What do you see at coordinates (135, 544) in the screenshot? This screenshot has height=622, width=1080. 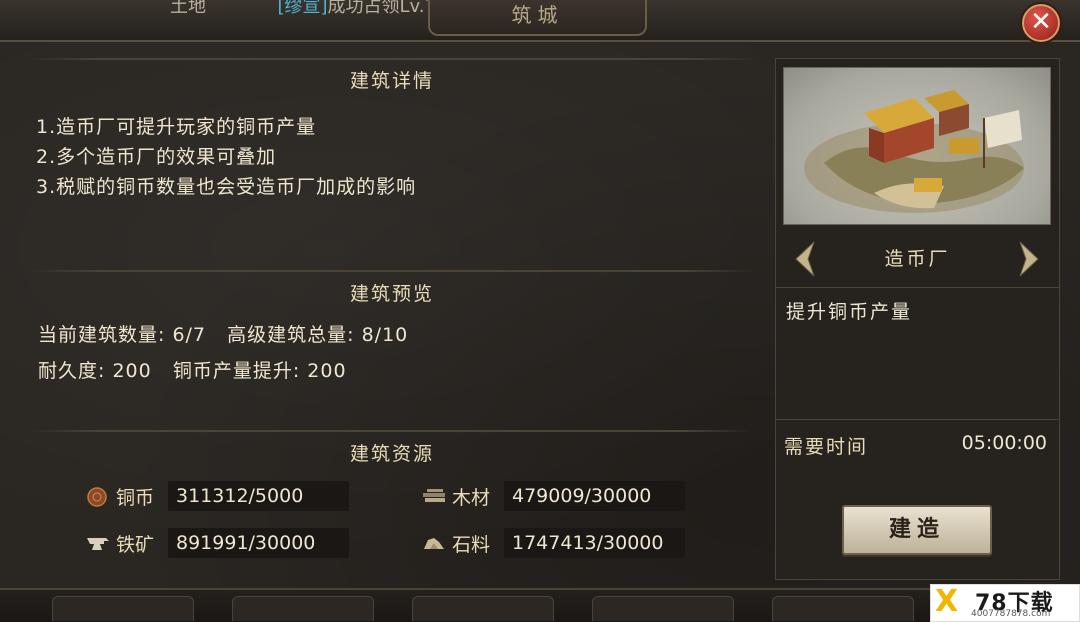 I see `resource-name: 铁矿` at bounding box center [135, 544].